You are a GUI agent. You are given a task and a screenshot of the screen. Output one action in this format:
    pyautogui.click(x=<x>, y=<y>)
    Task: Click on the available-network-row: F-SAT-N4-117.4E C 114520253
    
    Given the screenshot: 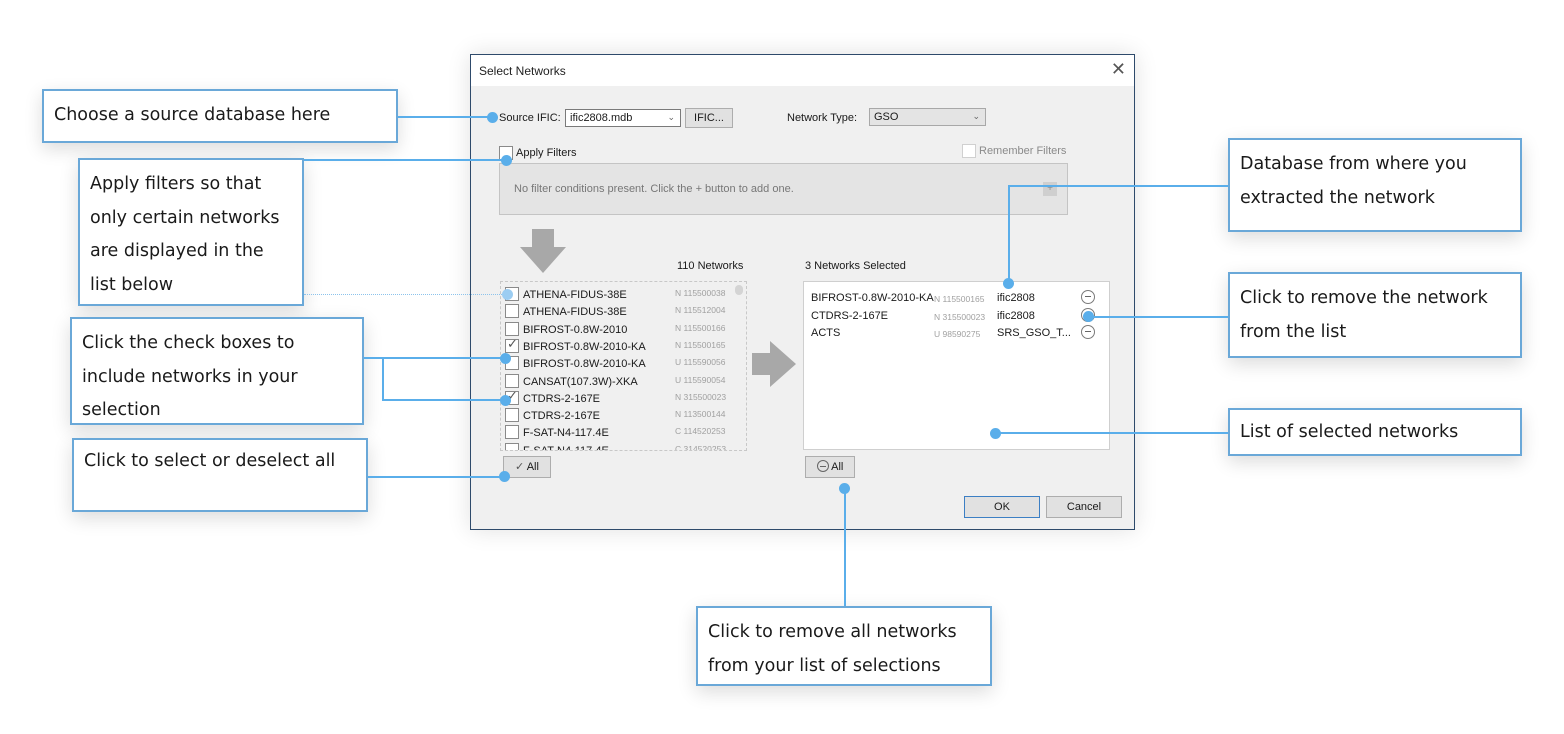 What is the action you would take?
    pyautogui.click(x=623, y=432)
    